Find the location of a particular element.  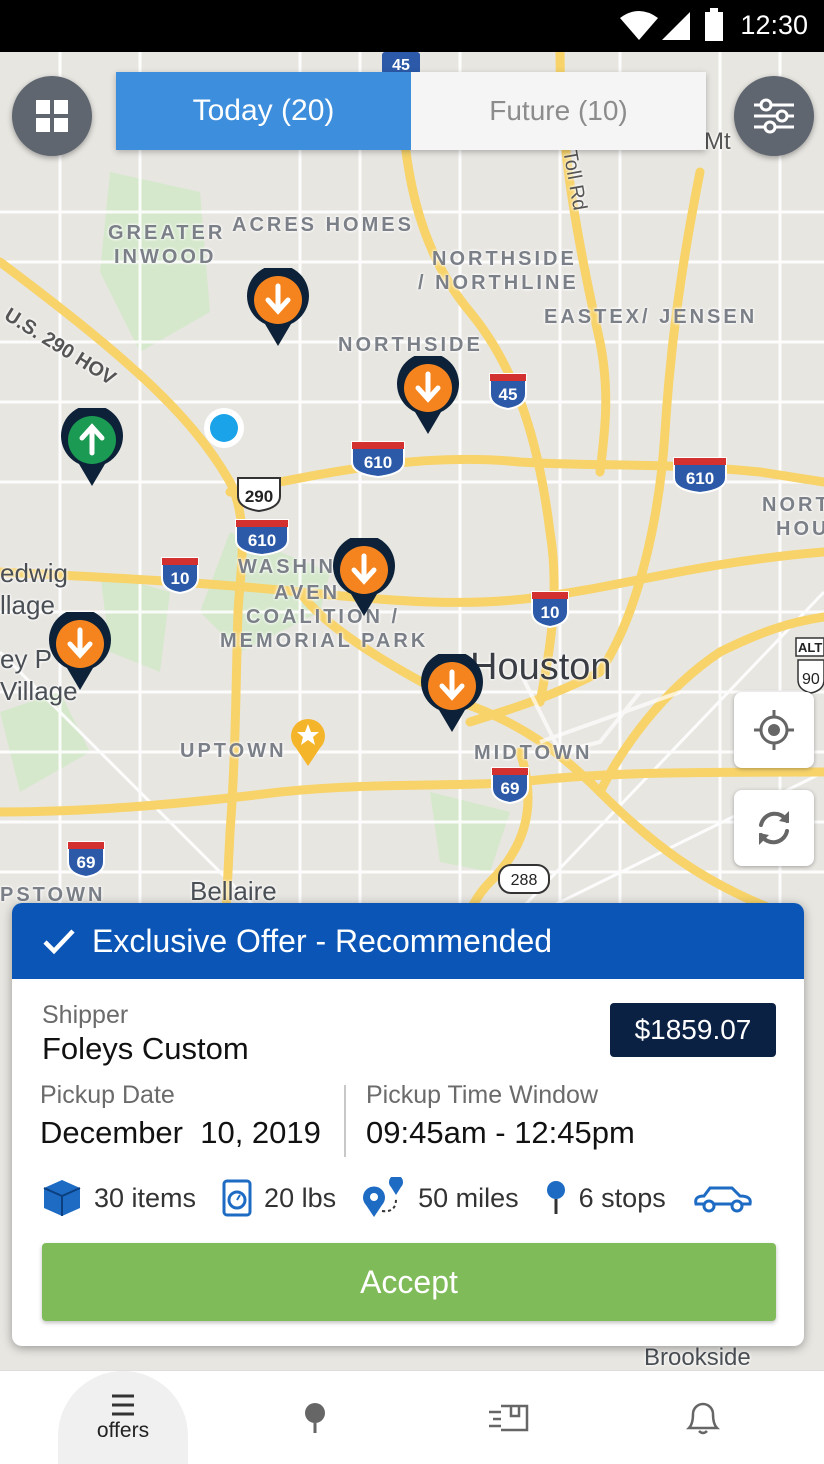

nav-loads is located at coordinates (511, 1417).